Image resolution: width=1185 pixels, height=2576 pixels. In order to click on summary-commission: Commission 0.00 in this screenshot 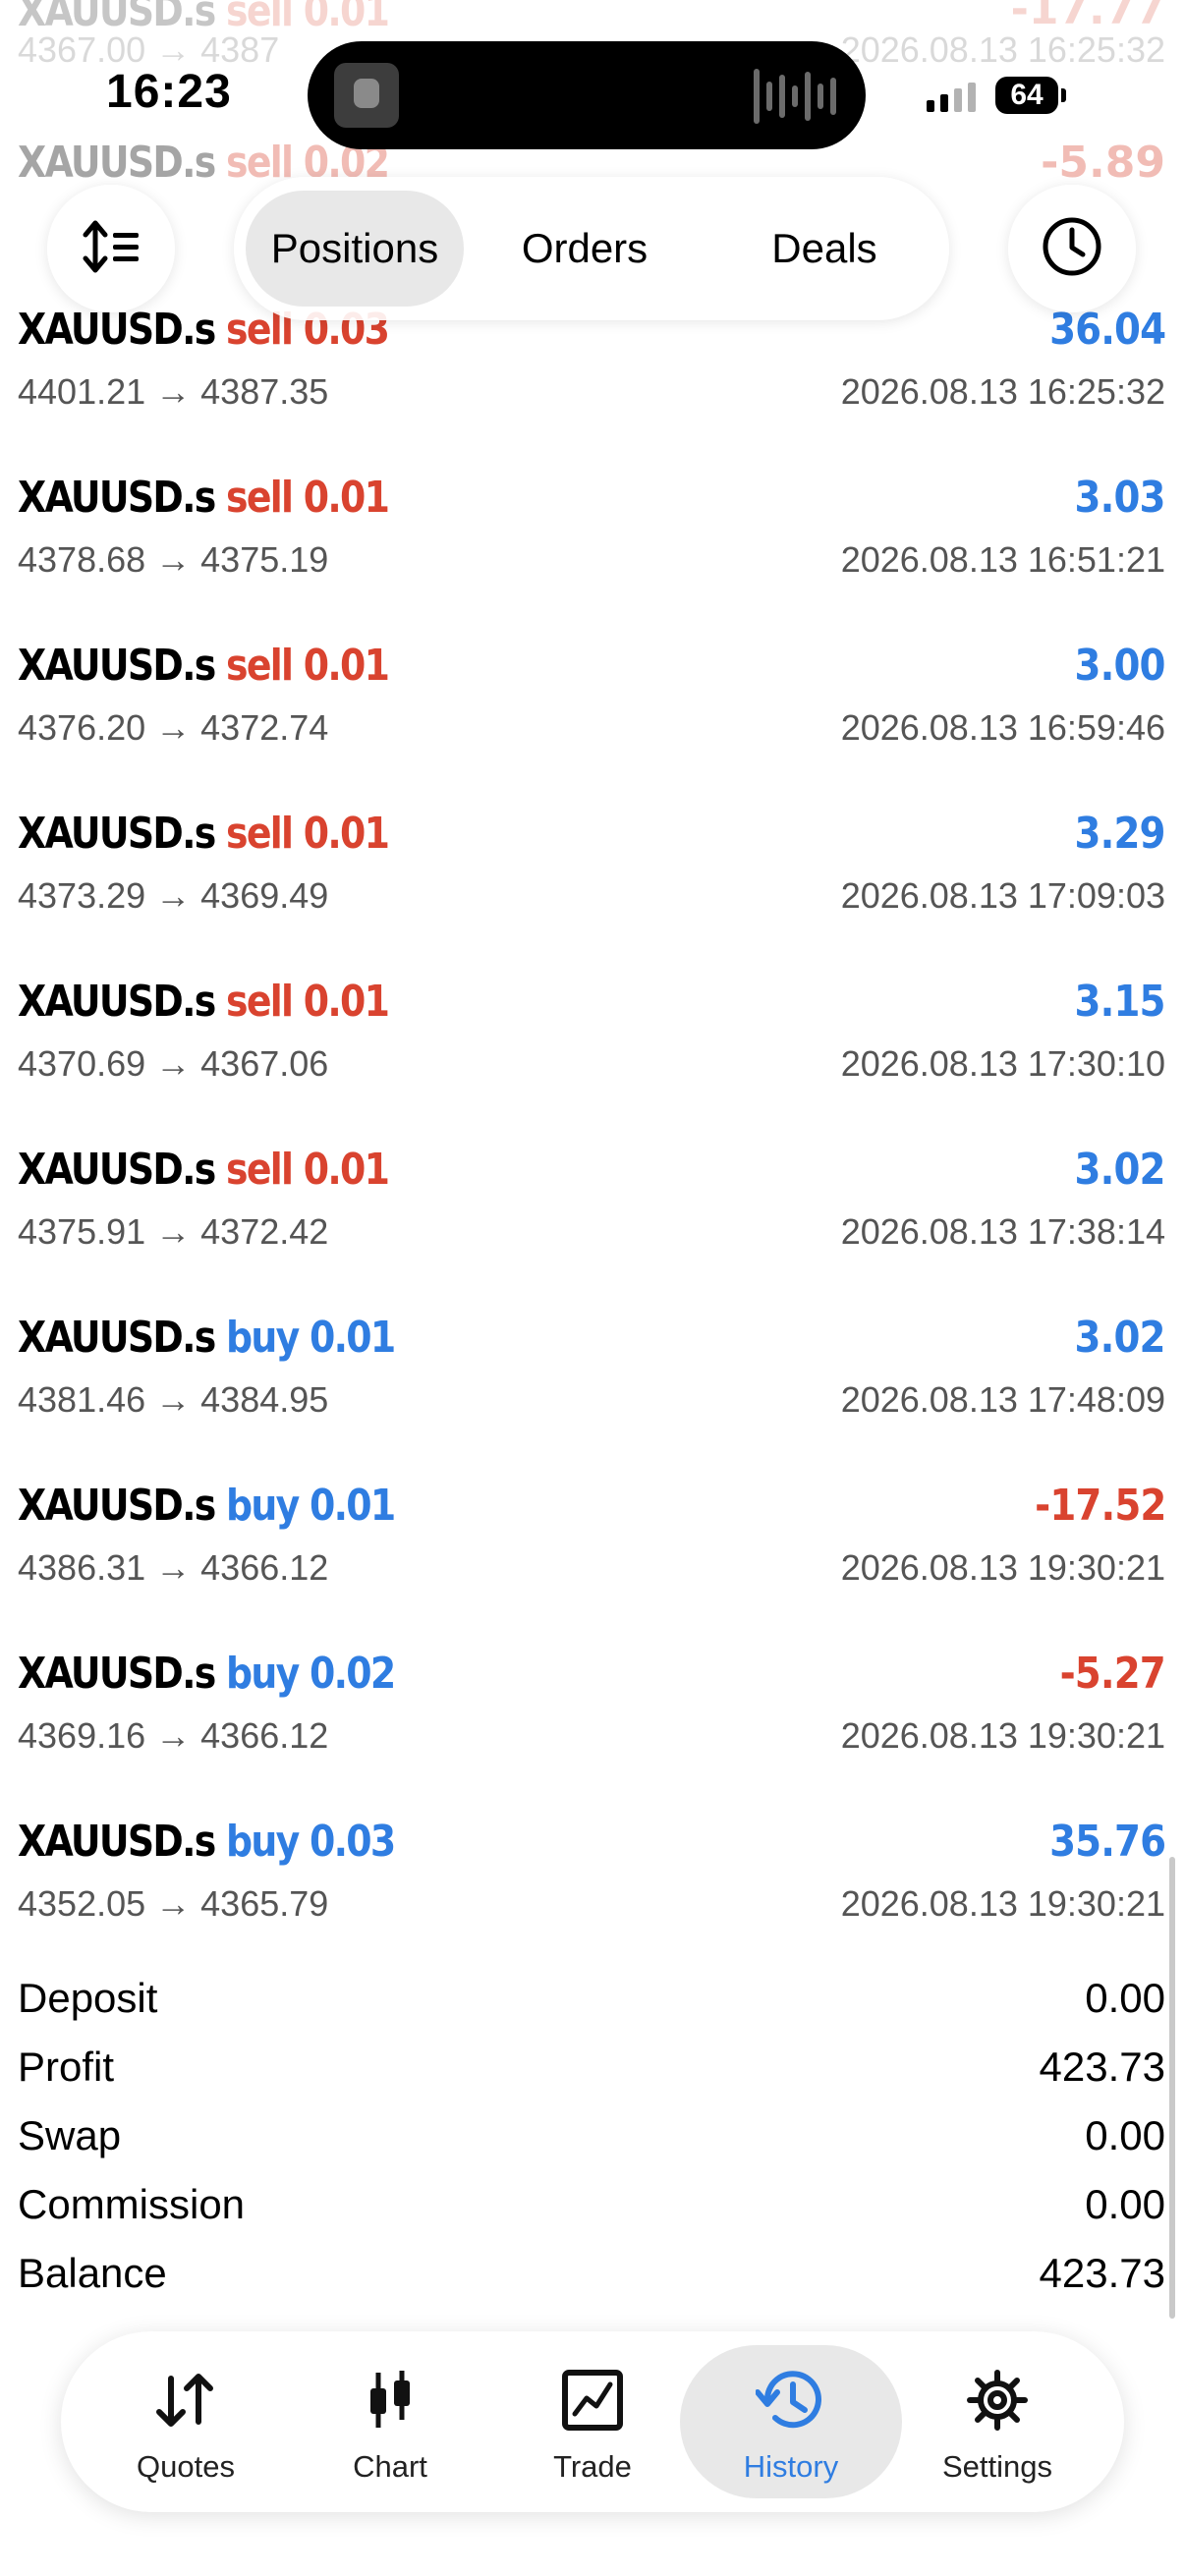, I will do `click(592, 2204)`.